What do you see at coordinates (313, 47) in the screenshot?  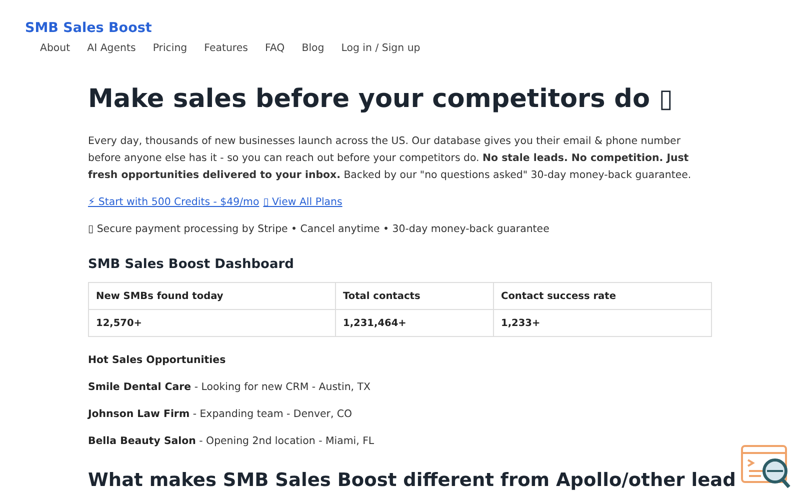 I see `nav-link: Blog` at bounding box center [313, 47].